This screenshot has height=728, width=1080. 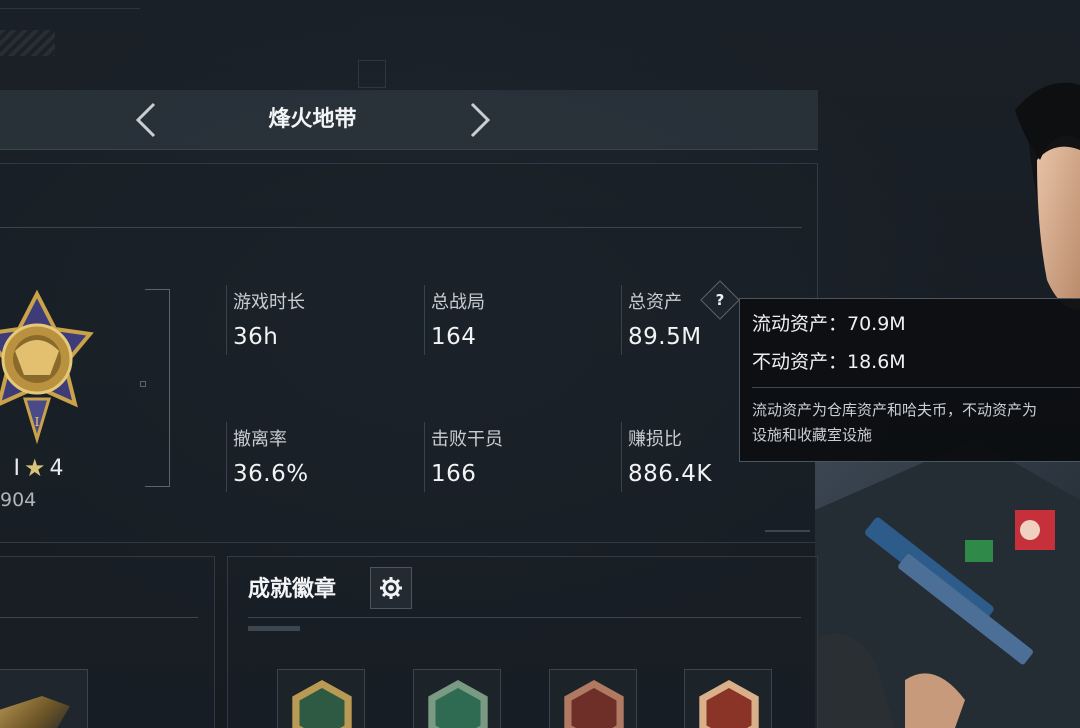 What do you see at coordinates (312, 119) in the screenshot?
I see `mode-title: 烽火地带` at bounding box center [312, 119].